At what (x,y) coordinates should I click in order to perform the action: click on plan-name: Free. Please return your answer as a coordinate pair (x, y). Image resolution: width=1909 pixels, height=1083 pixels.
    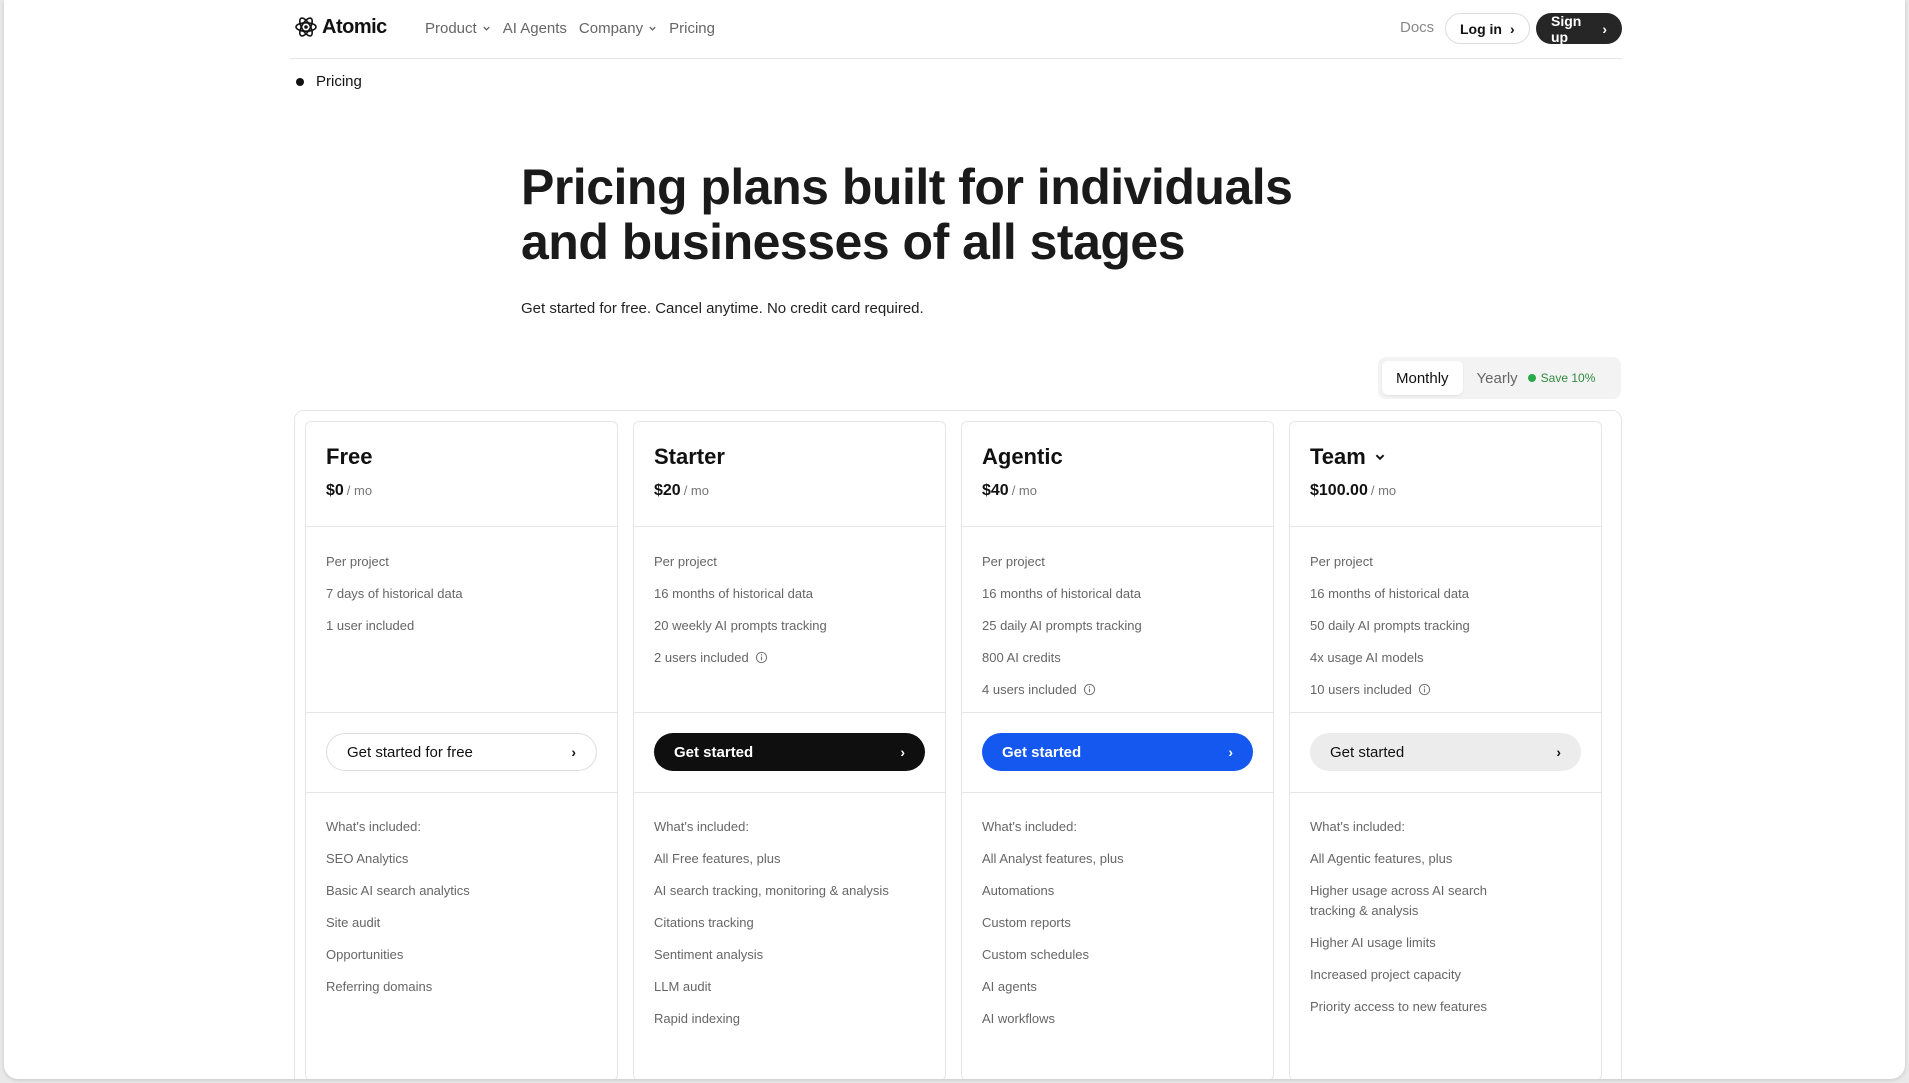
    Looking at the image, I should click on (349, 456).